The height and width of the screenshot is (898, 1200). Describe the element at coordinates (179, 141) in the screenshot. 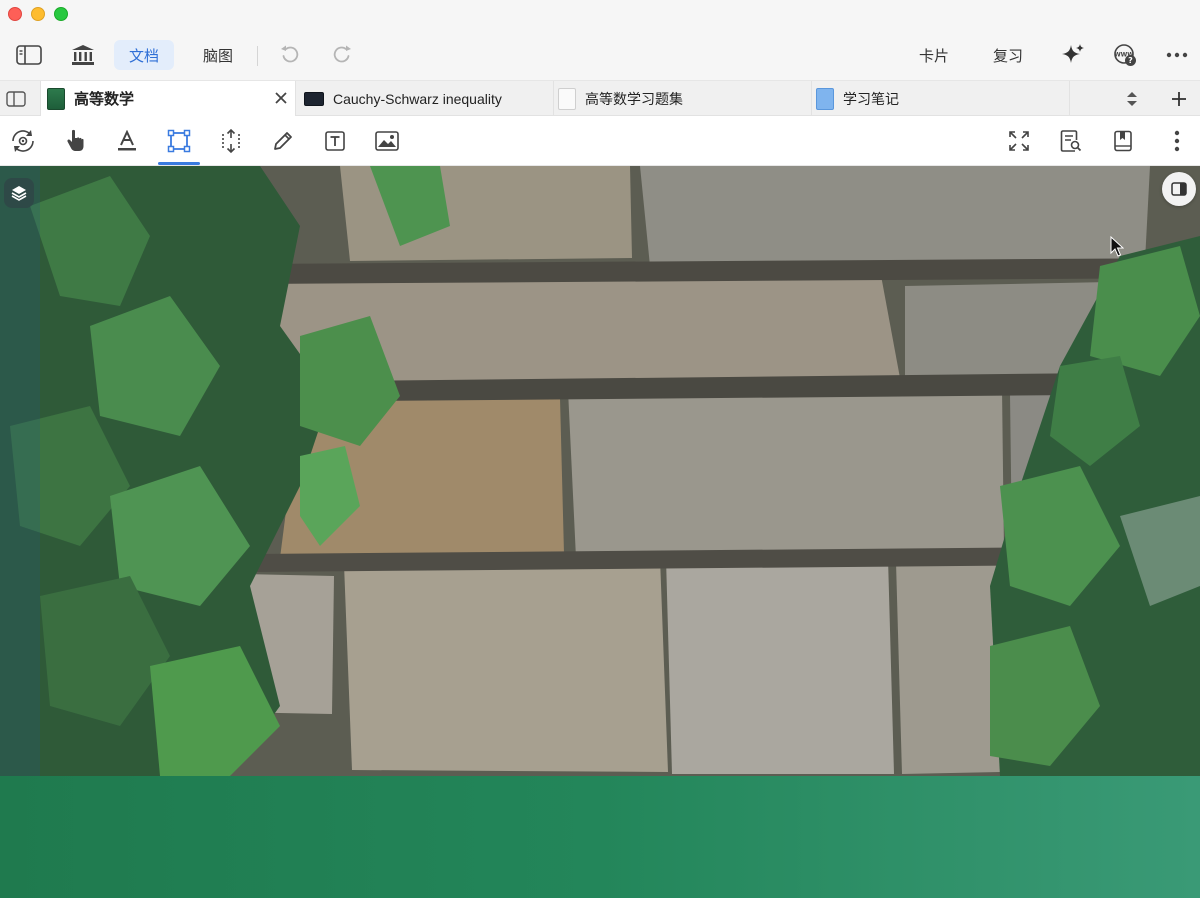

I see `rectangle-select-icon` at that location.